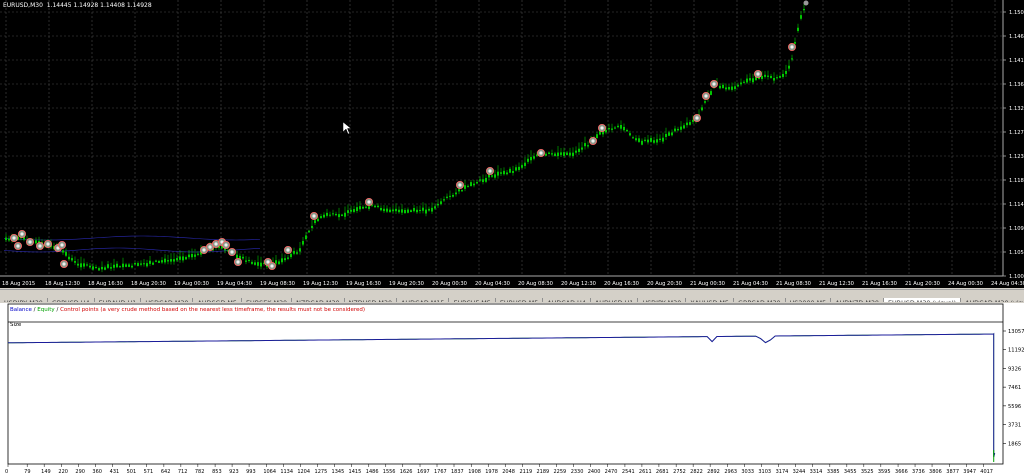 The height and width of the screenshot is (475, 1024). I want to click on tester-x-label: 3595, so click(884, 472).